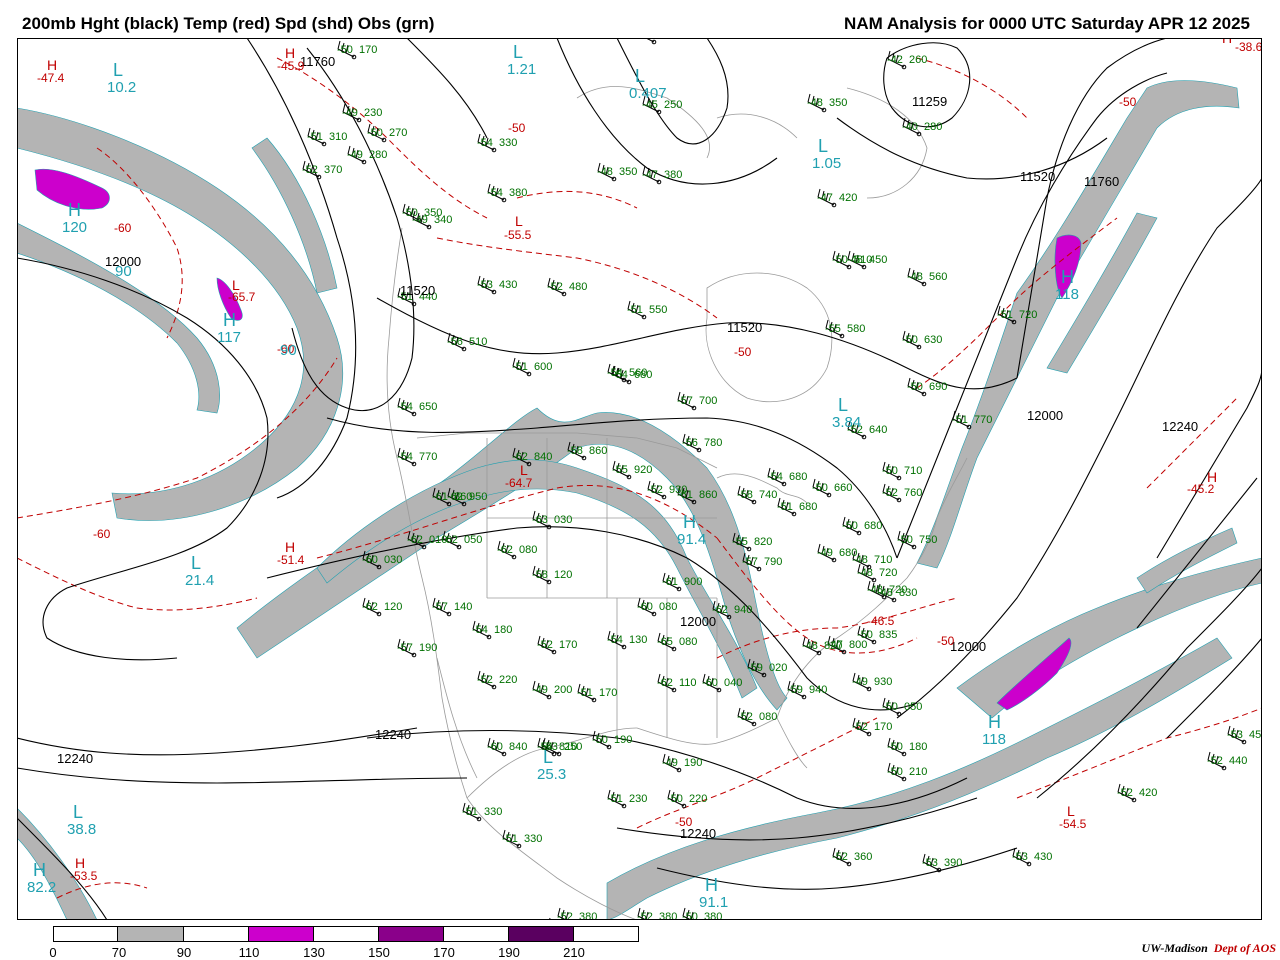 This screenshot has width=1280, height=960. I want to click on legend-tick: 70, so click(119, 952).